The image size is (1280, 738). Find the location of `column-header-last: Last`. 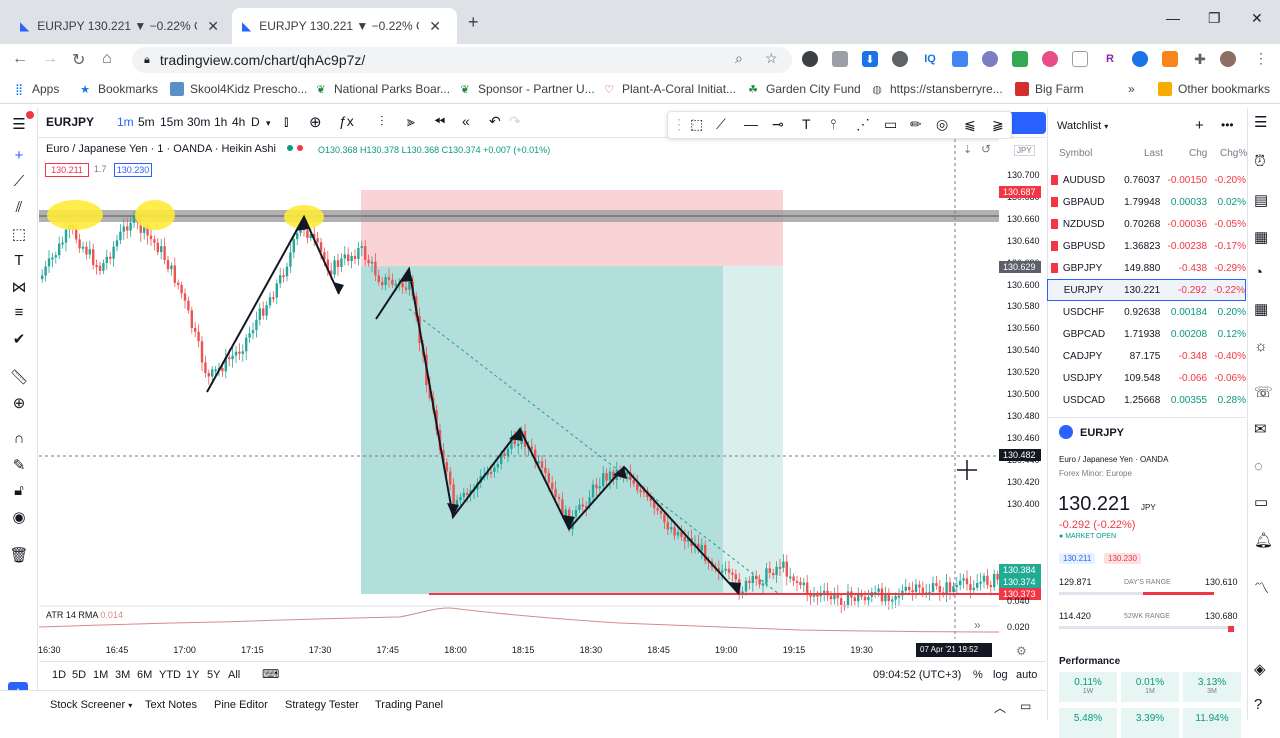

column-header-last: Last is located at coordinates (1153, 153).